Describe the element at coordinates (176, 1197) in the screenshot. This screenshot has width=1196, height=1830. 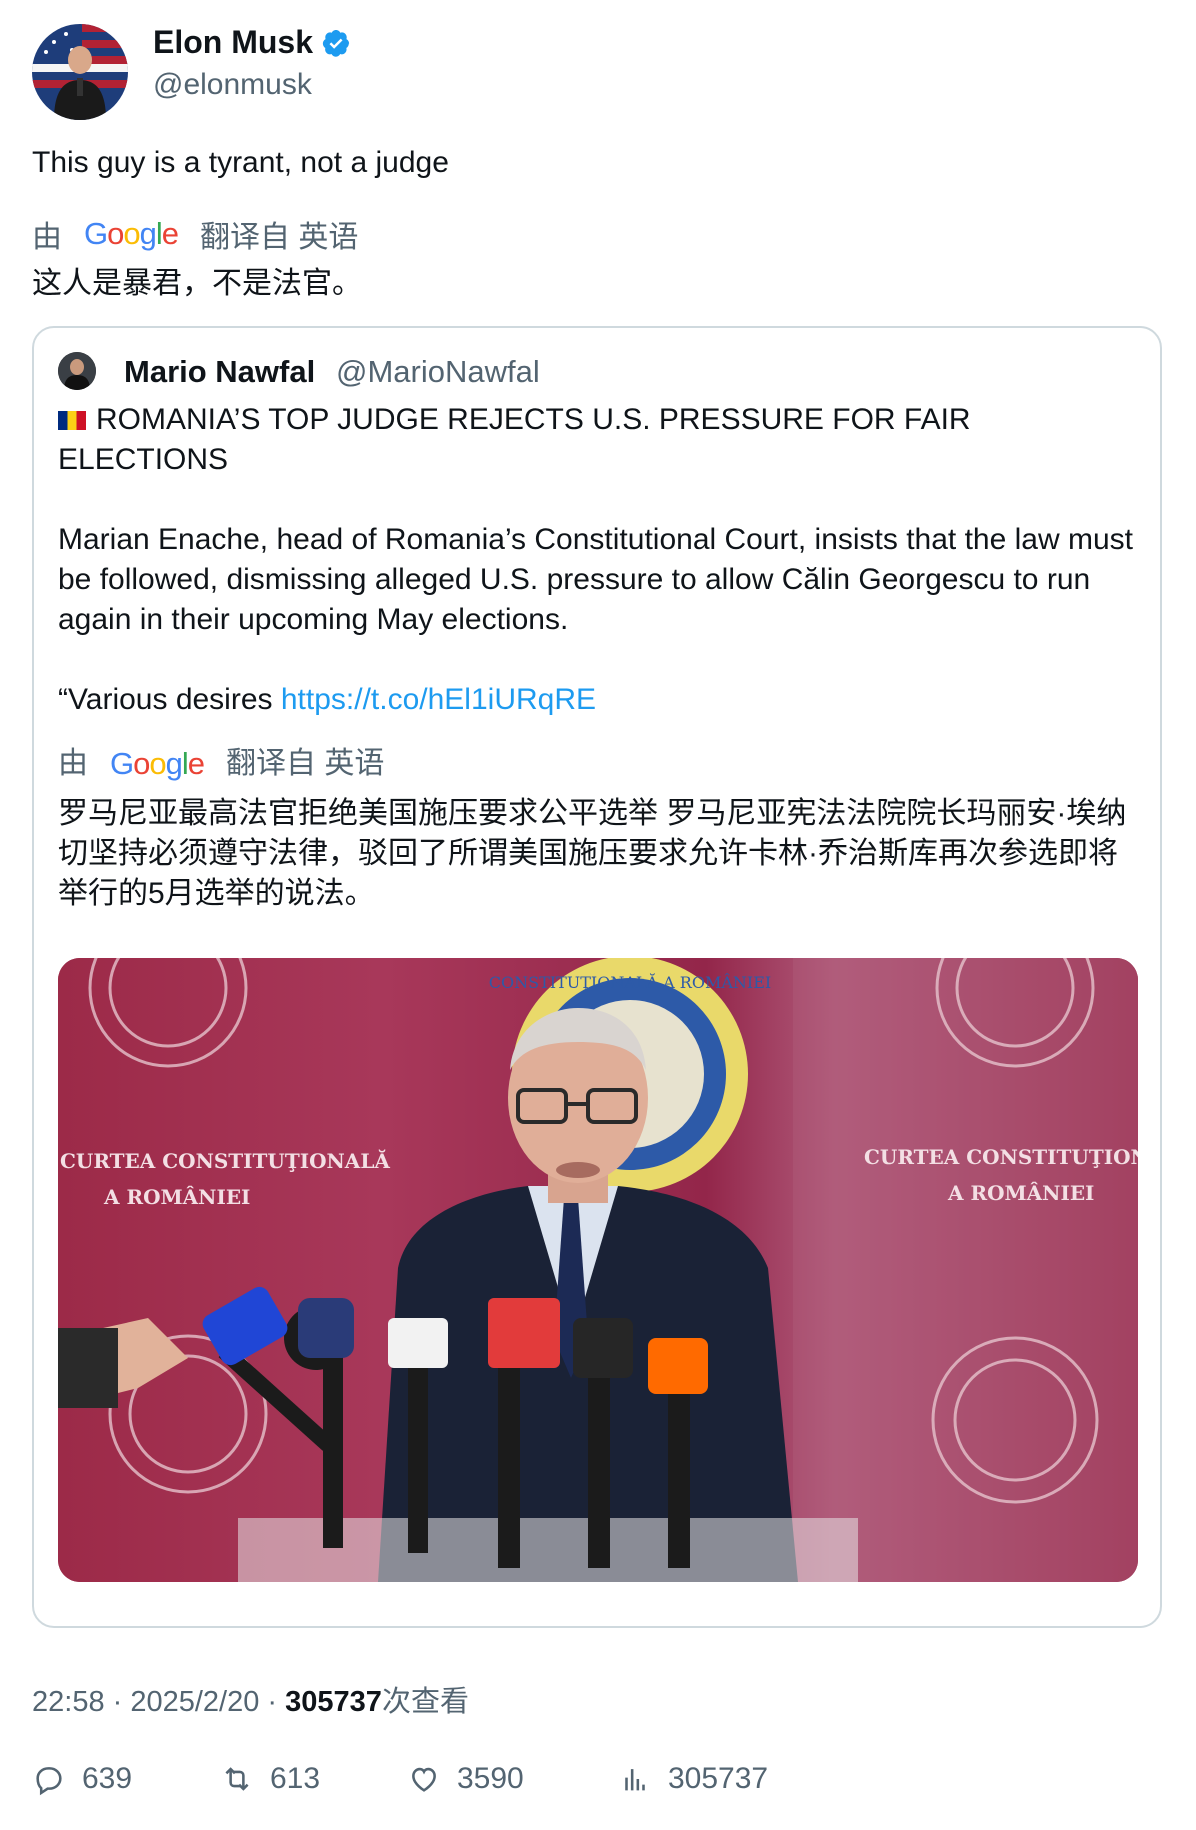
I see `backdrop-text-left-2: A ROMÂNIEI` at that location.